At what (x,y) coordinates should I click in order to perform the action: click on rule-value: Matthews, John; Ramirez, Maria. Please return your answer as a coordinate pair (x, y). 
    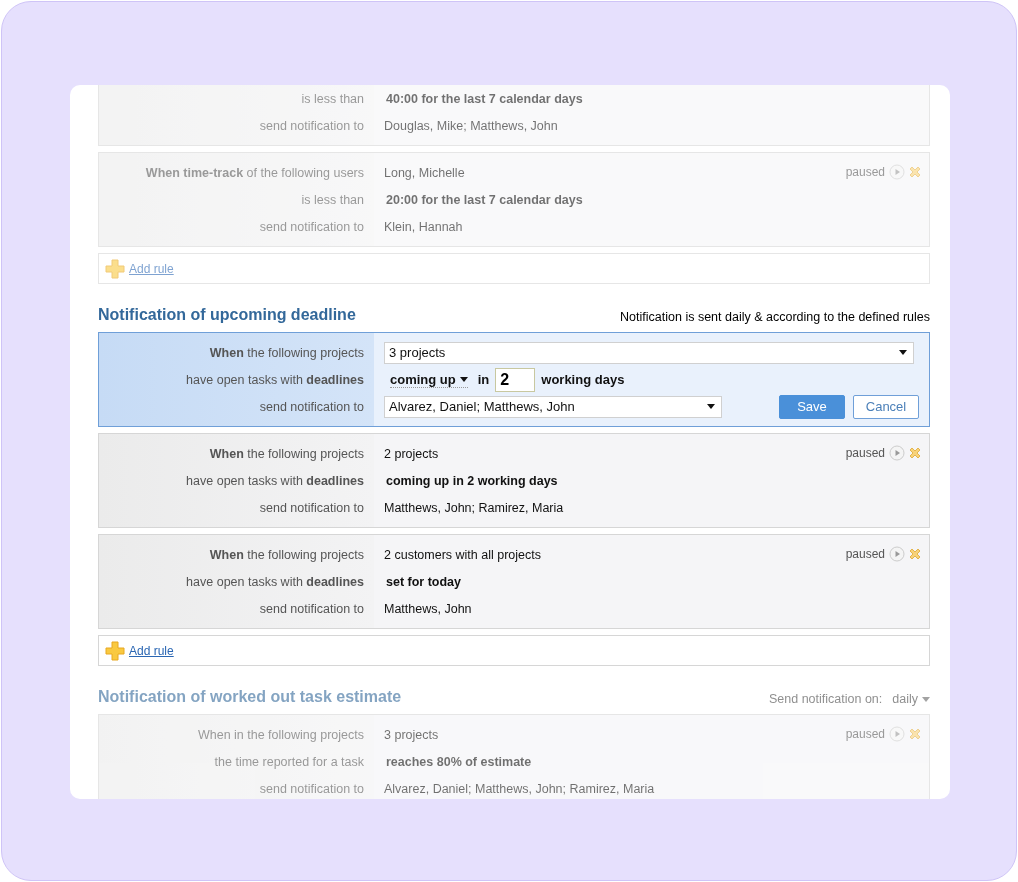
    Looking at the image, I should click on (474, 507).